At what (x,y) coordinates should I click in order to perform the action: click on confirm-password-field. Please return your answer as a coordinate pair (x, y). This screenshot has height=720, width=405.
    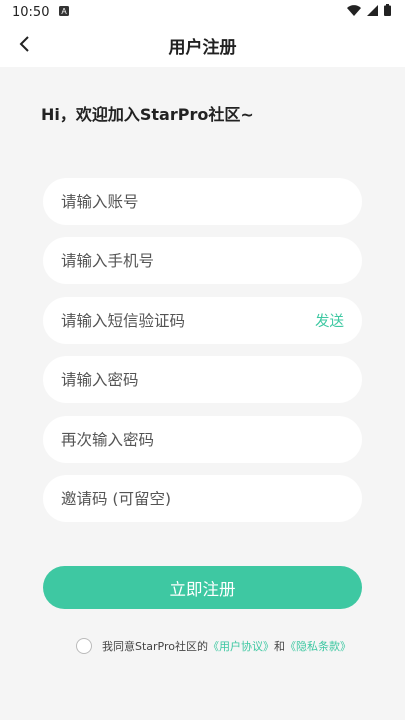
    Looking at the image, I should click on (202, 439).